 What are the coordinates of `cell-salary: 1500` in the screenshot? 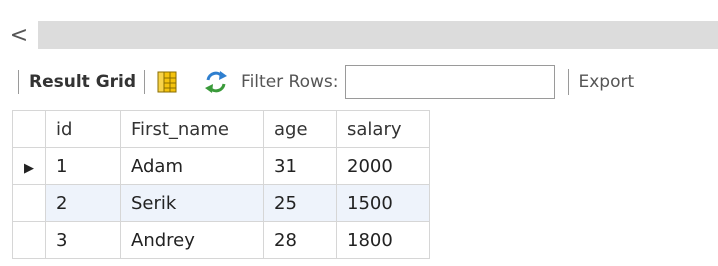 It's located at (383, 203).